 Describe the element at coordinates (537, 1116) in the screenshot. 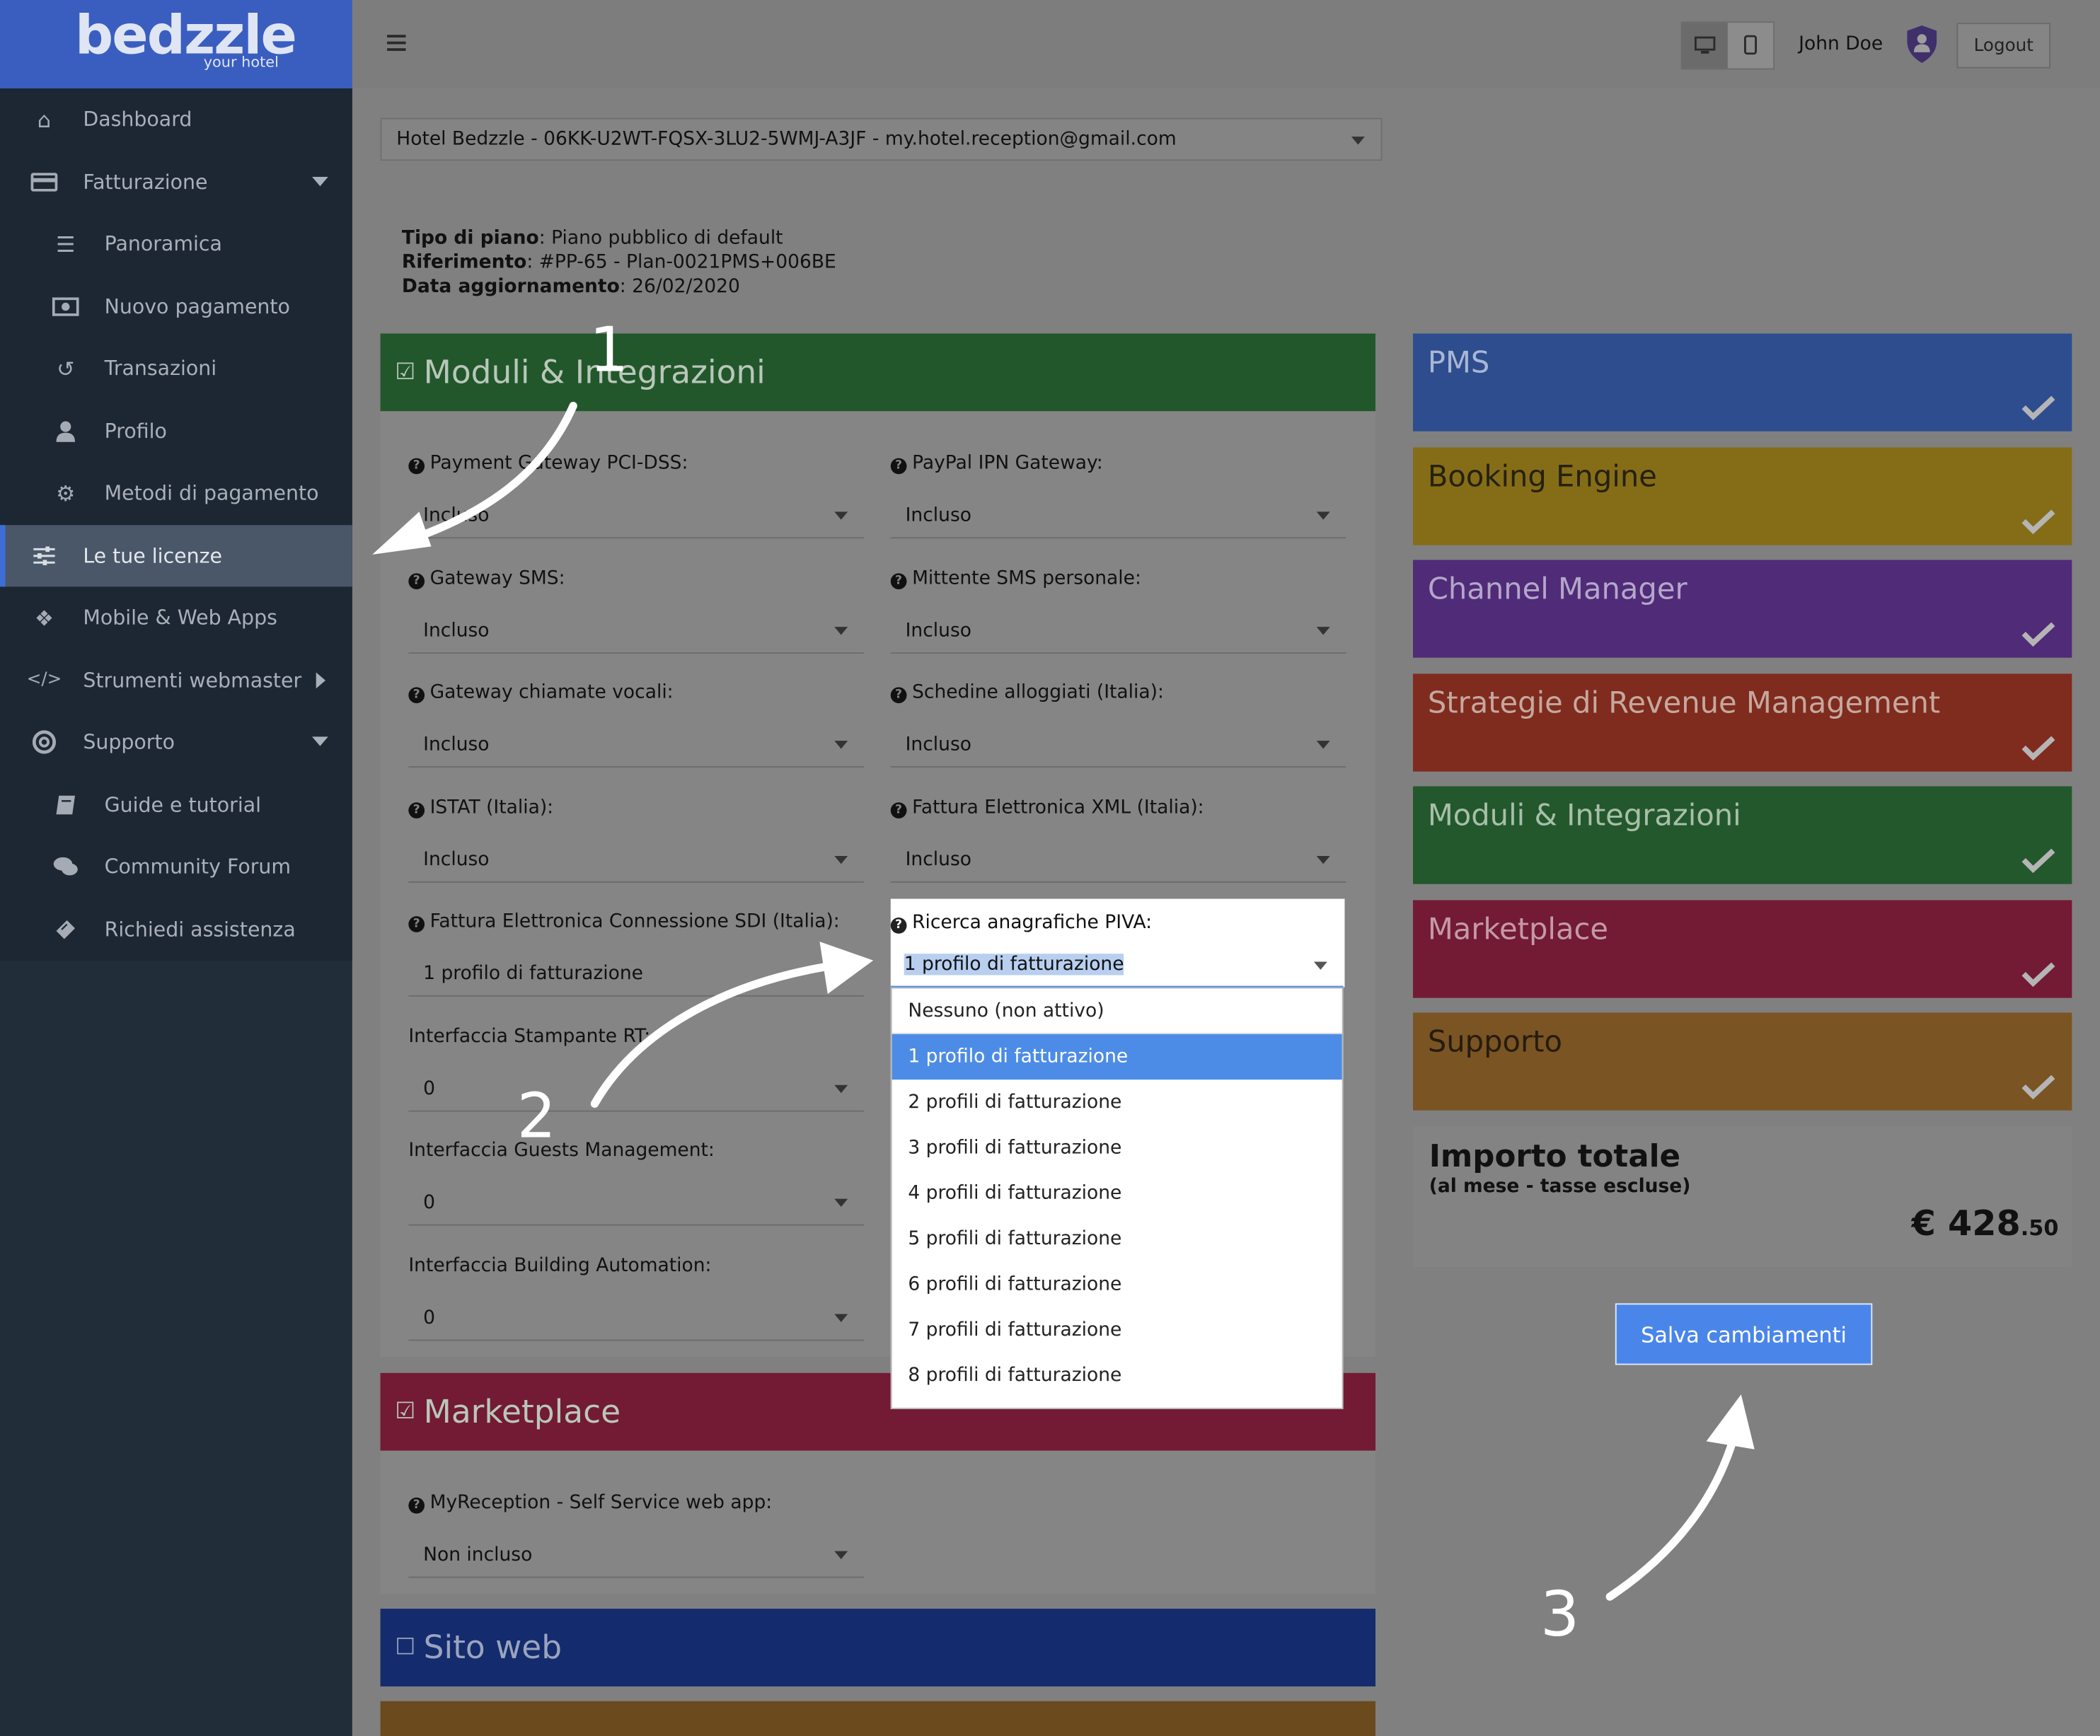

I see `annotation-number-2: 2` at that location.